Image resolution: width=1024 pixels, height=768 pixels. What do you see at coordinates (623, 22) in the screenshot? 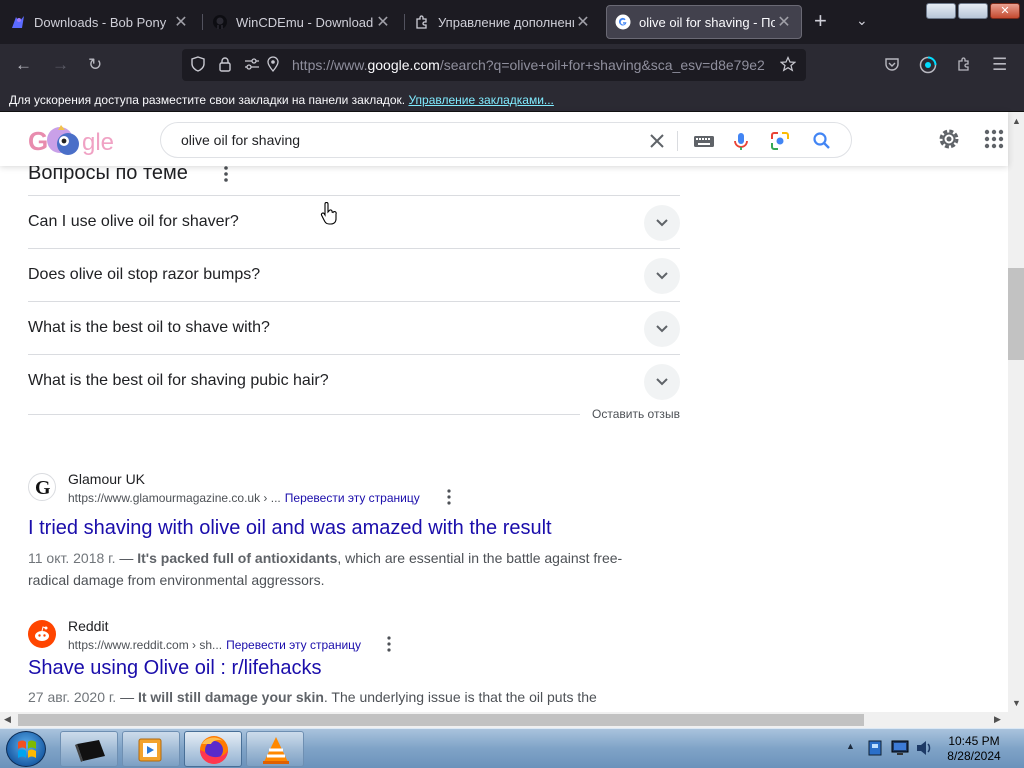
I see `google-icon` at bounding box center [623, 22].